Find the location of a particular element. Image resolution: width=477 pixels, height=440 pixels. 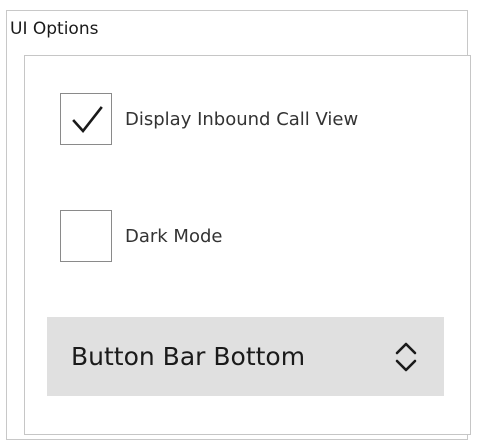

display-inbound-call-view-label: Display Inbound Call View is located at coordinates (242, 119).